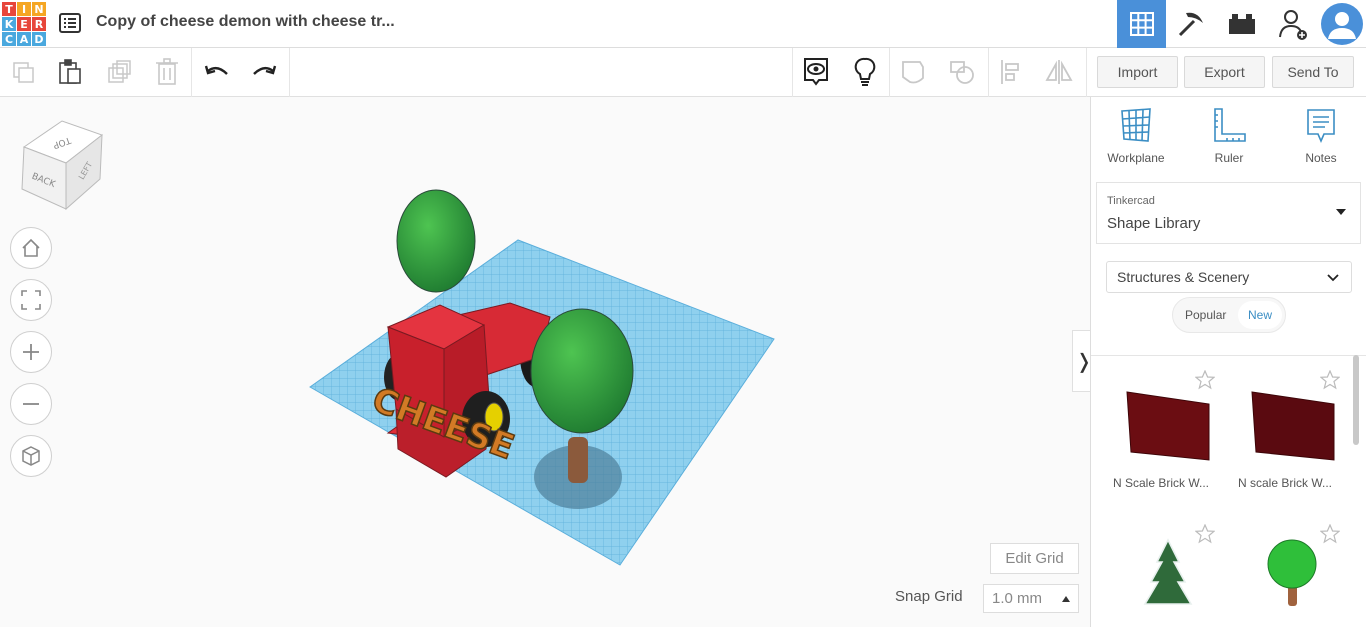 Image resolution: width=1366 pixels, height=627 pixels. Describe the element at coordinates (1017, 598) in the screenshot. I see `snap-grid-value: 1.0 mm` at that location.